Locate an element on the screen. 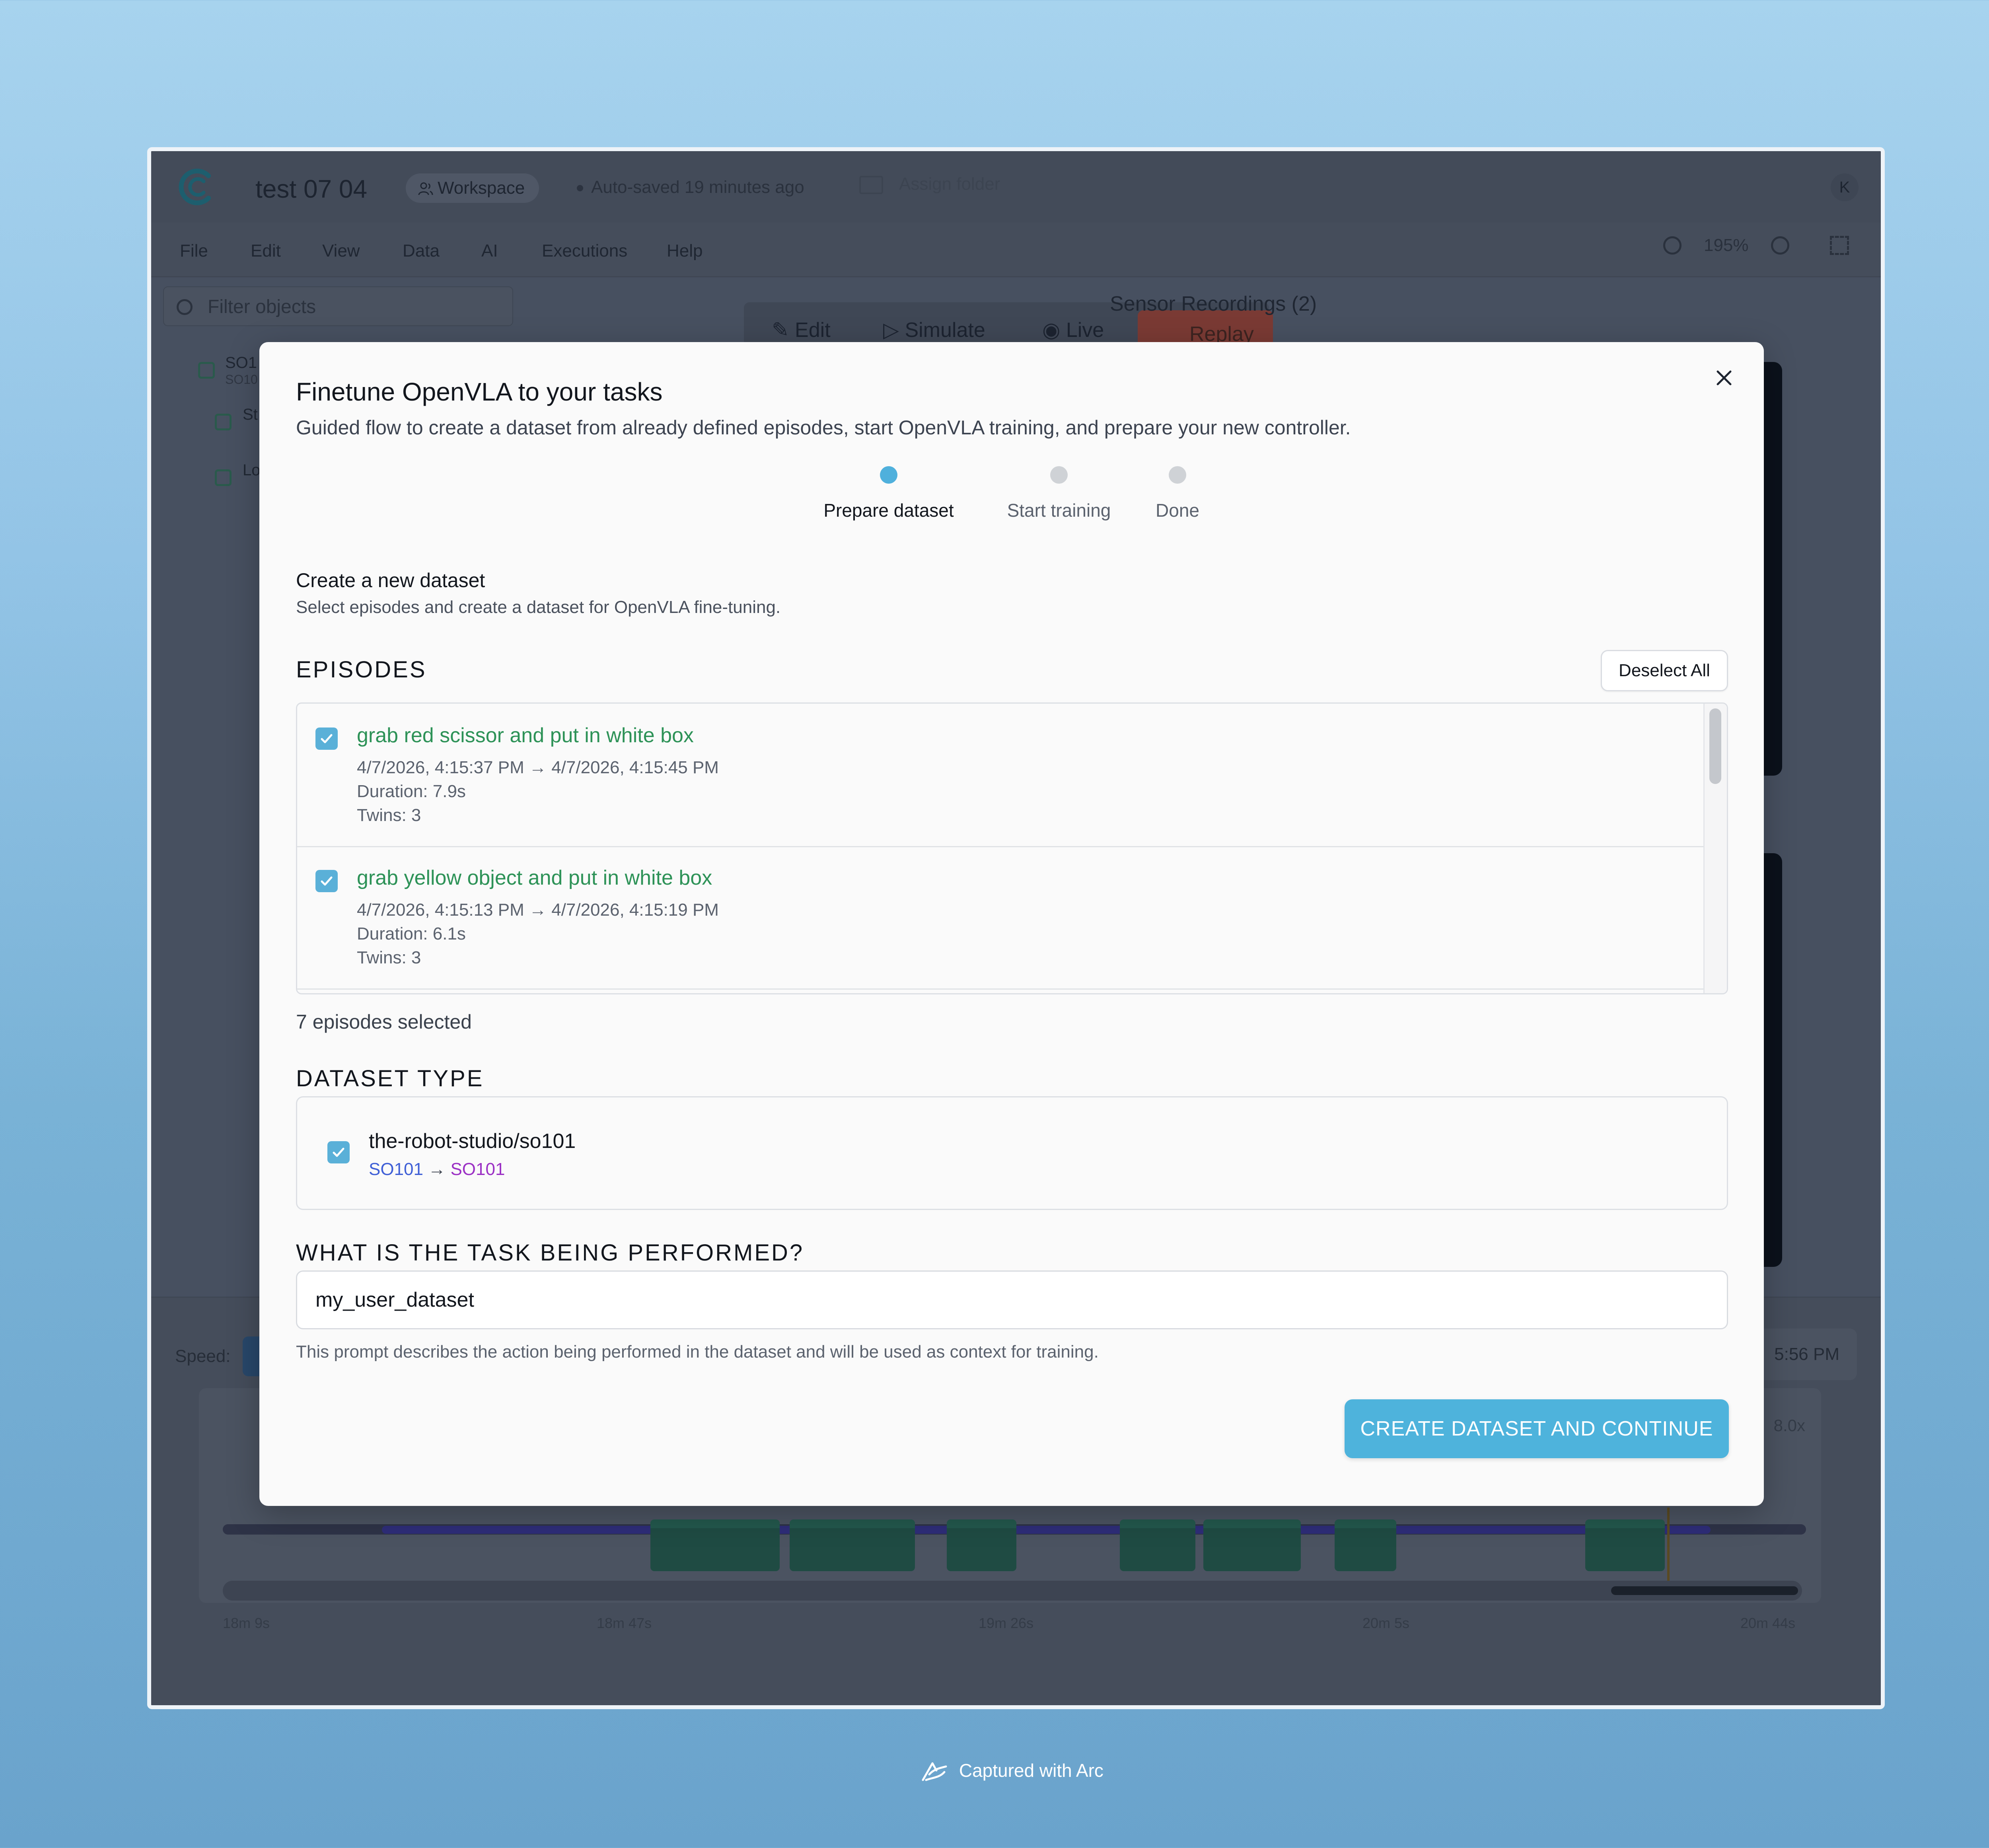 The height and width of the screenshot is (1848, 1989). dataset-type-heading: DATASET TYPE is located at coordinates (390, 1078).